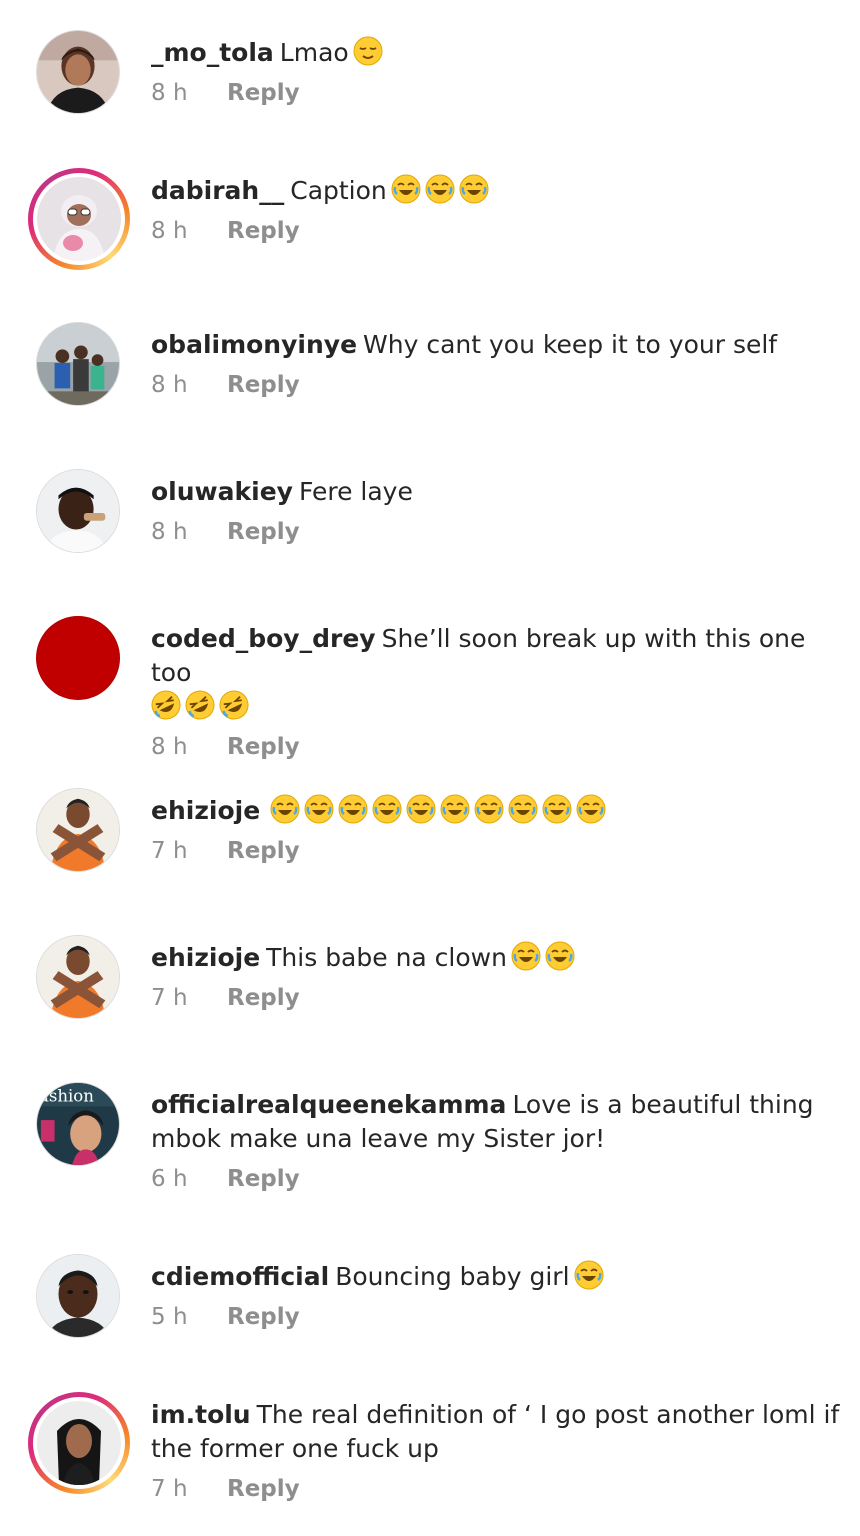 The height and width of the screenshot is (1536, 860). Describe the element at coordinates (169, 1317) in the screenshot. I see `comment-timestamp: 5 h` at that location.